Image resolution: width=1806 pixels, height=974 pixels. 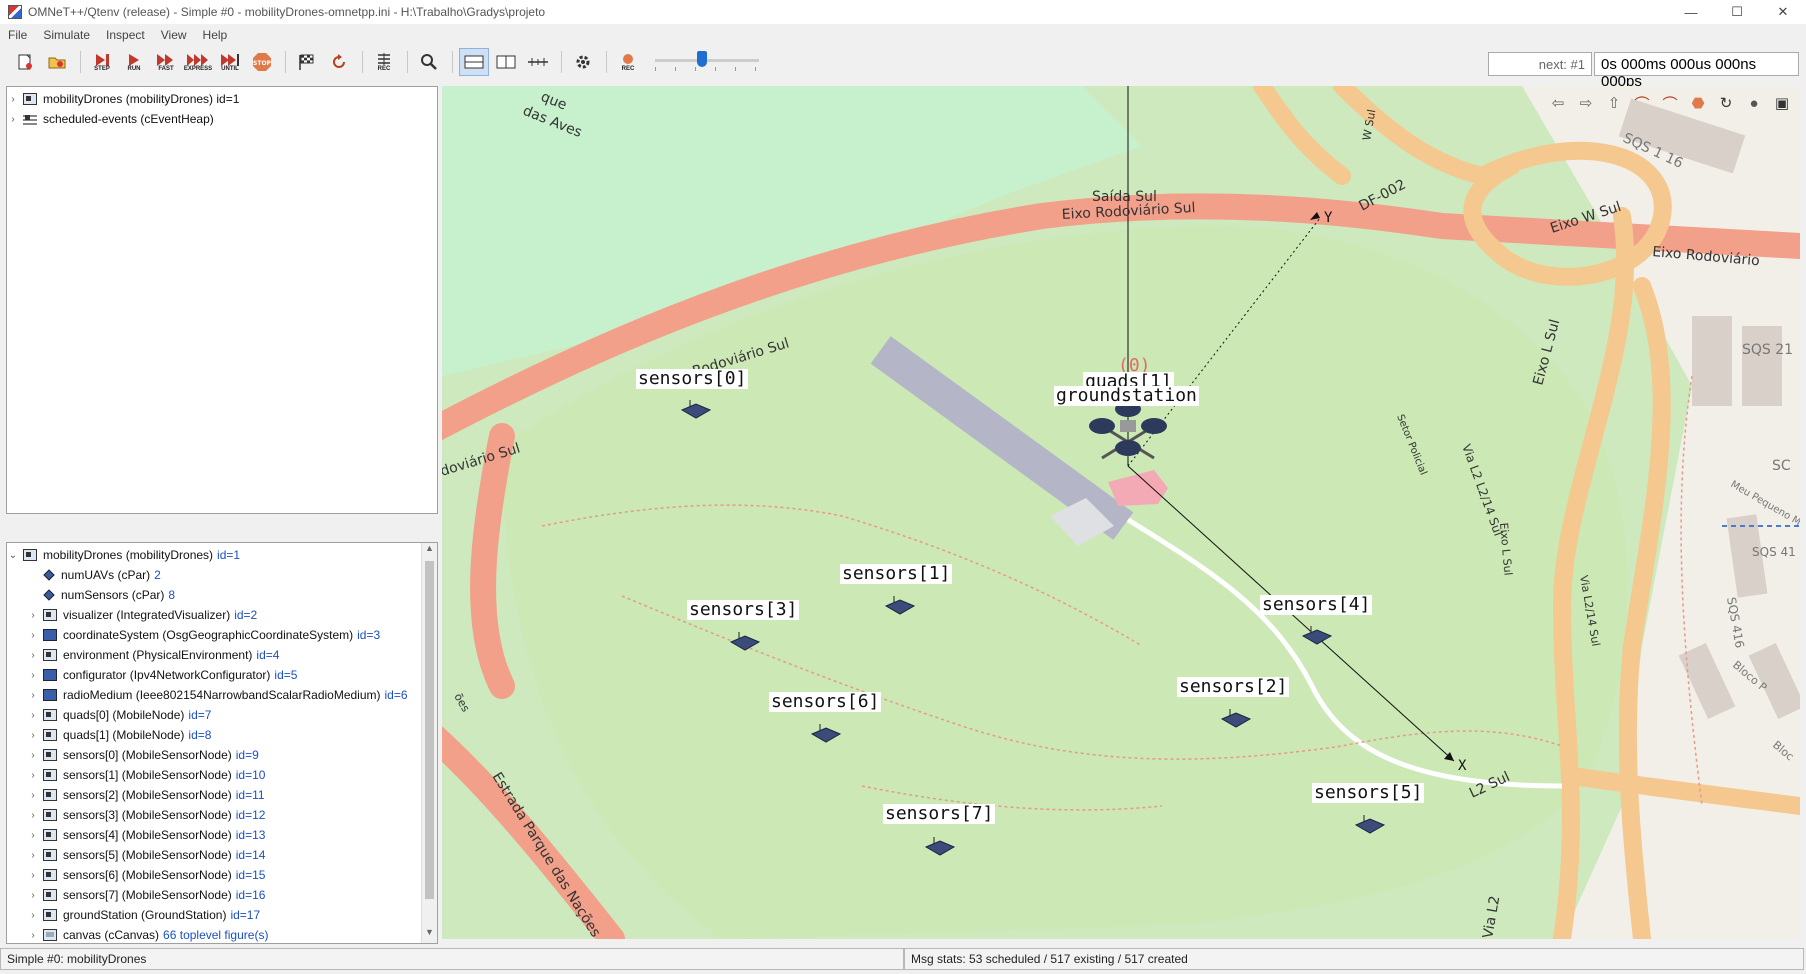 What do you see at coordinates (1783, 12) in the screenshot?
I see `close-button: ✕` at bounding box center [1783, 12].